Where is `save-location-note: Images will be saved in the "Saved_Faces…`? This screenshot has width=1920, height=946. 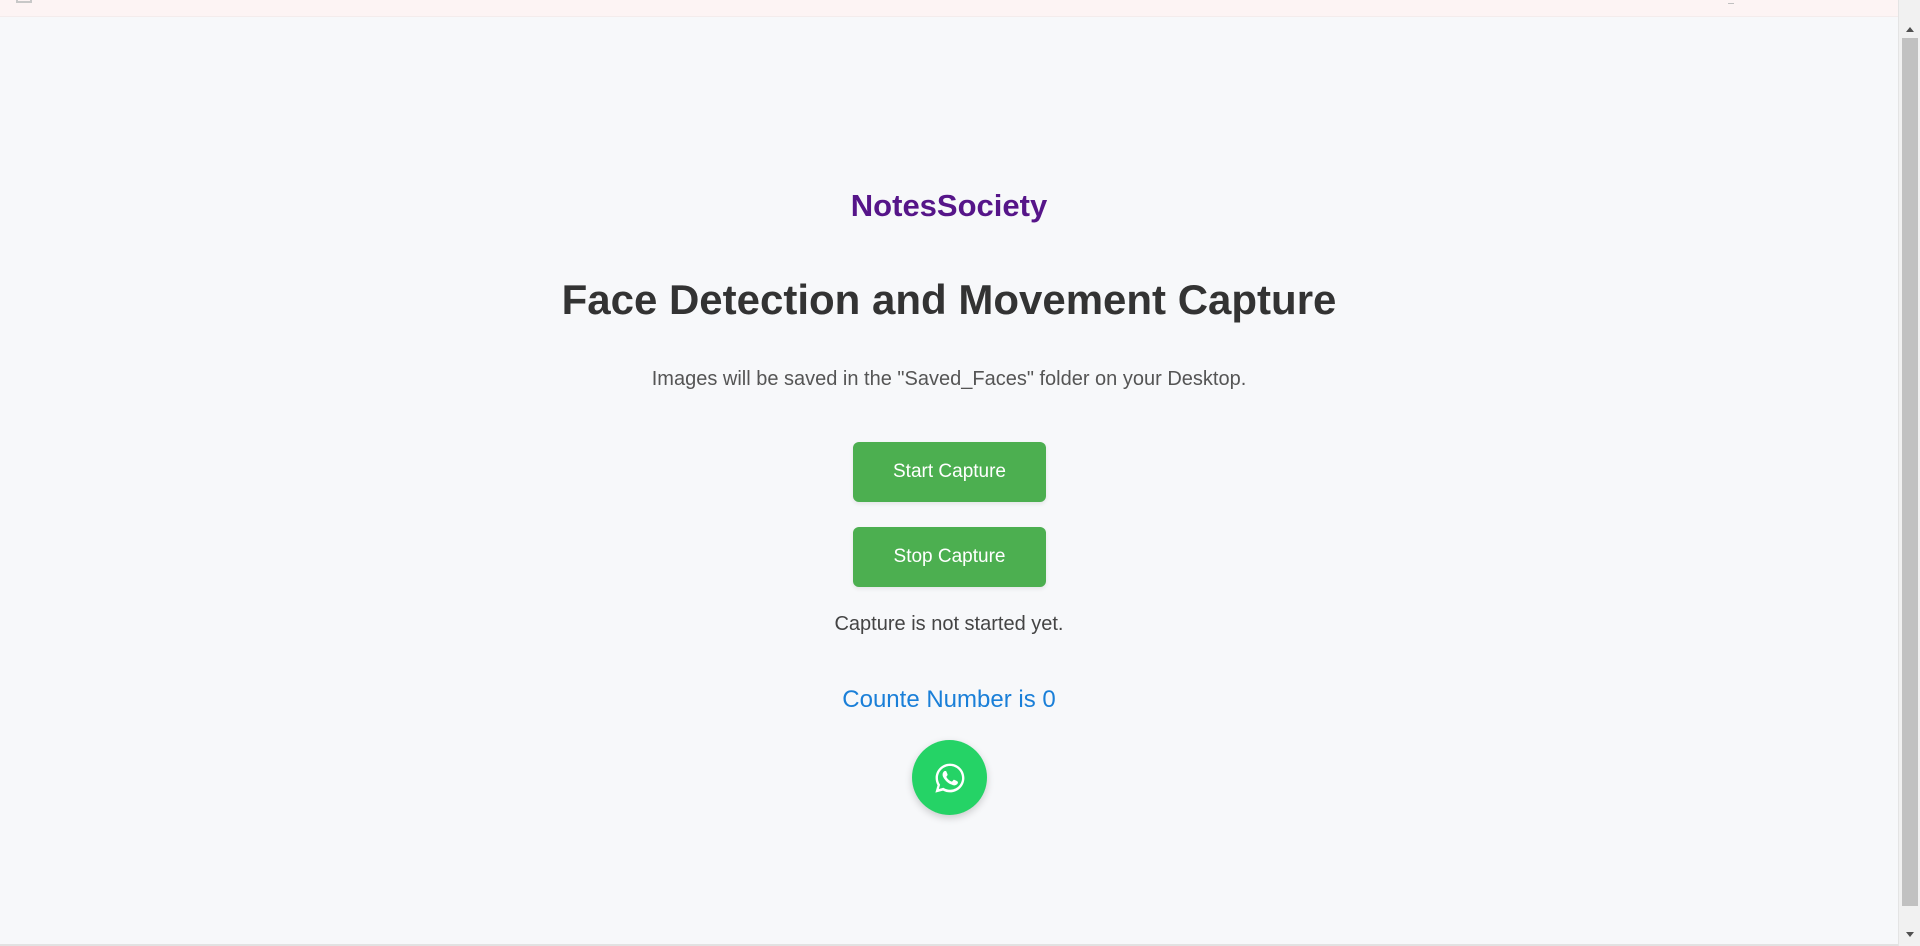
save-location-note: Images will be saved in the "Saved_Faces… is located at coordinates (949, 379).